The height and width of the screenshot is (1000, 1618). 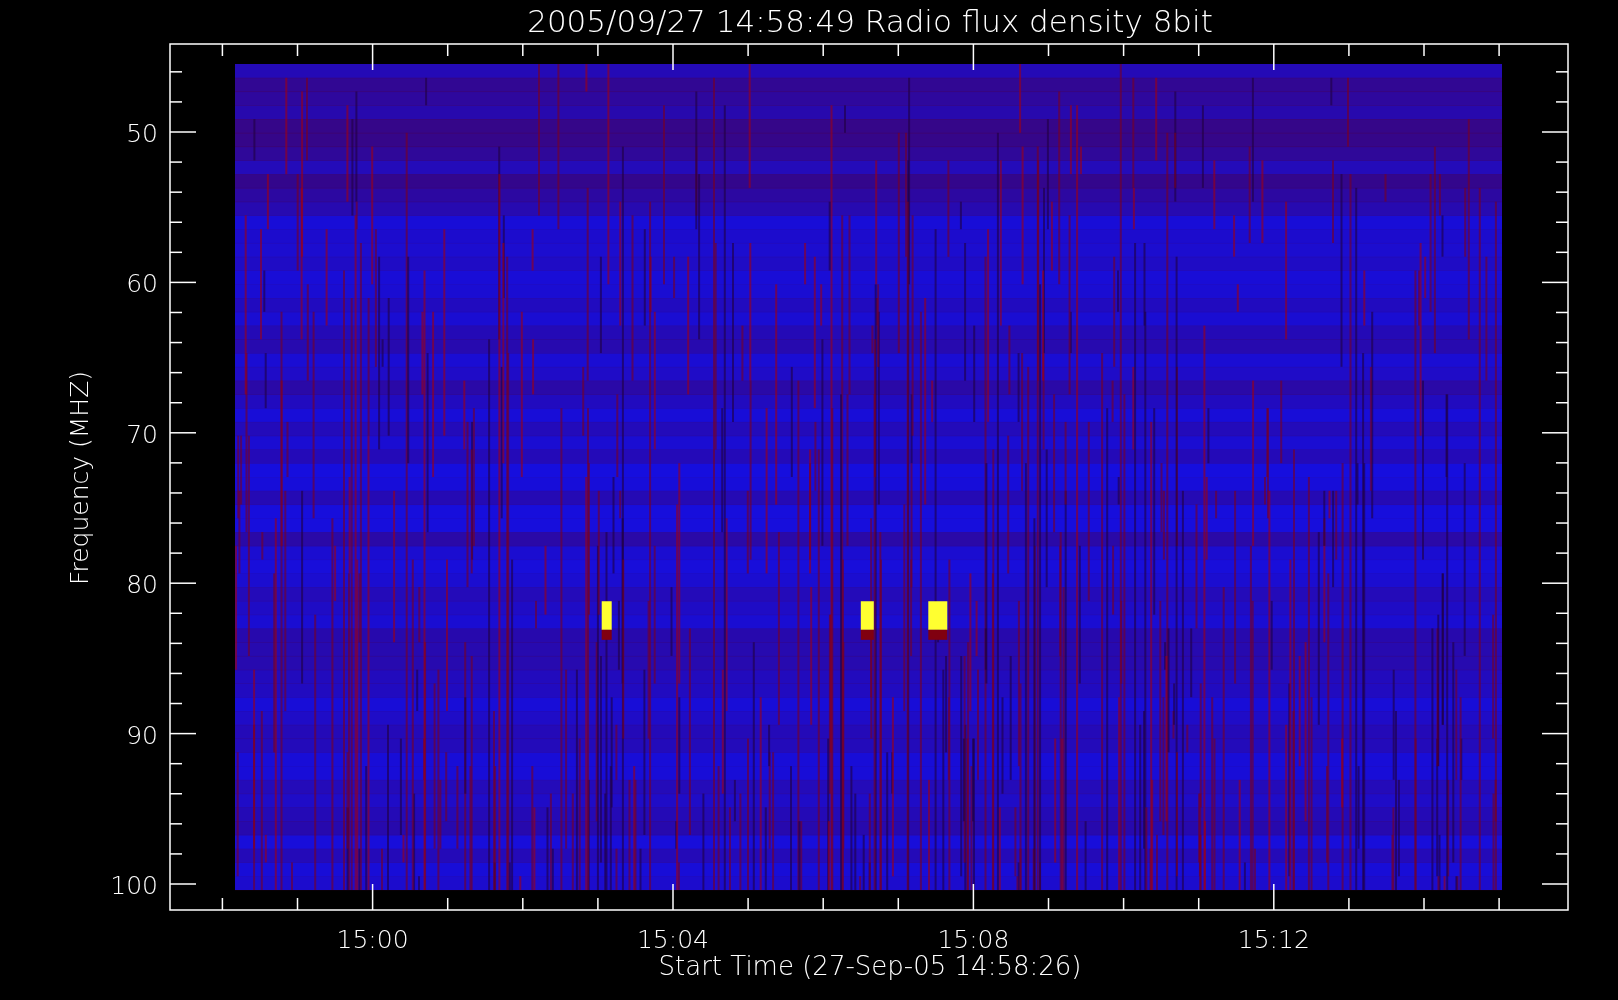 What do you see at coordinates (142, 133) in the screenshot?
I see `y-tick-label: 50` at bounding box center [142, 133].